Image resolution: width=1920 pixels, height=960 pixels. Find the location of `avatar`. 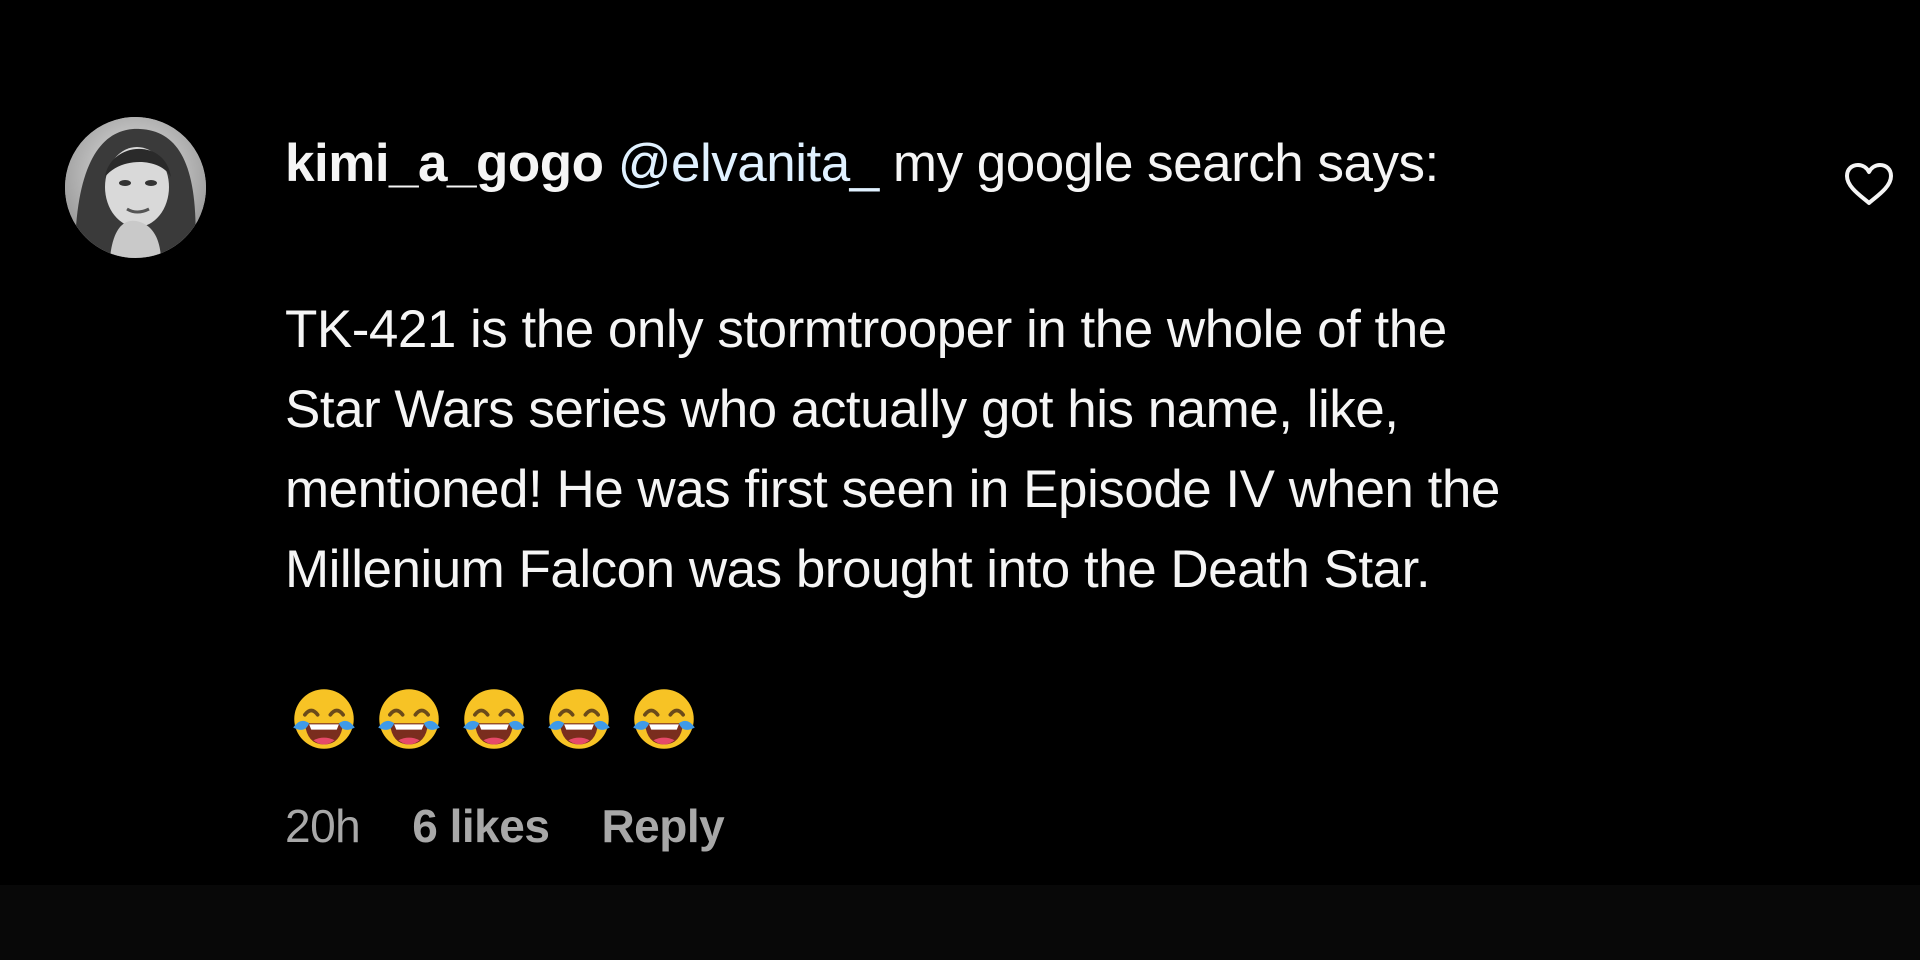

avatar is located at coordinates (135, 187).